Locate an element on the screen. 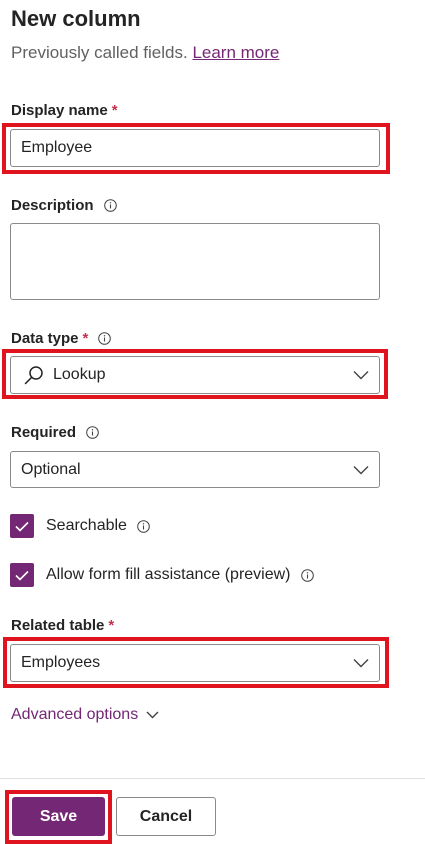 The image size is (425, 844). cancel-button: Cancel is located at coordinates (166, 816).